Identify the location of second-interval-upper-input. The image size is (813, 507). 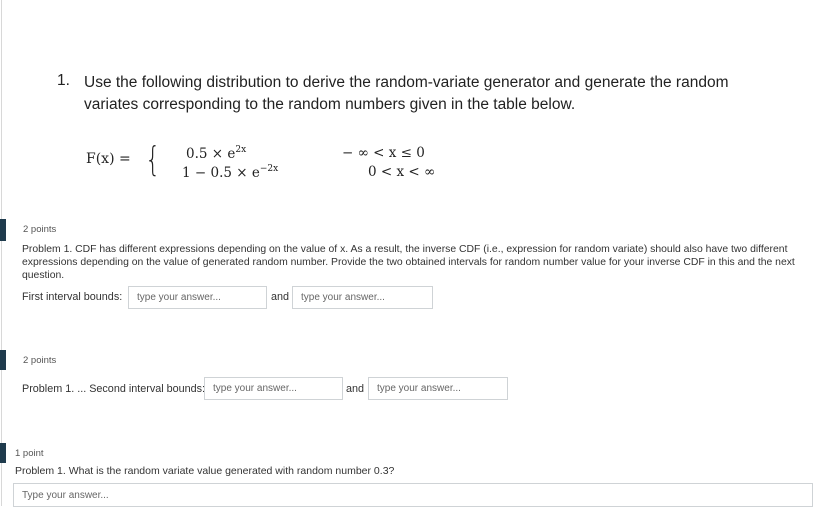
(438, 388).